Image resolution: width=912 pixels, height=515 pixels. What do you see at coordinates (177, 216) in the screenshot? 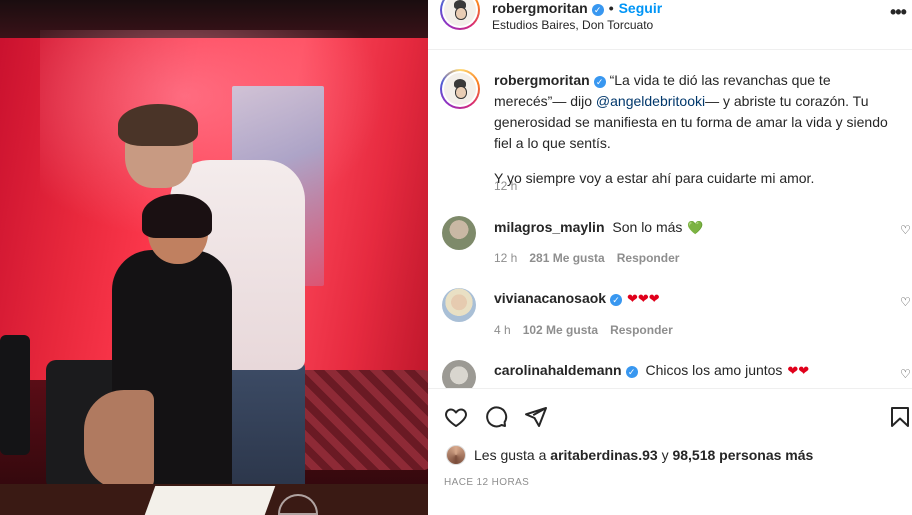
I see `photo-woman-hair` at bounding box center [177, 216].